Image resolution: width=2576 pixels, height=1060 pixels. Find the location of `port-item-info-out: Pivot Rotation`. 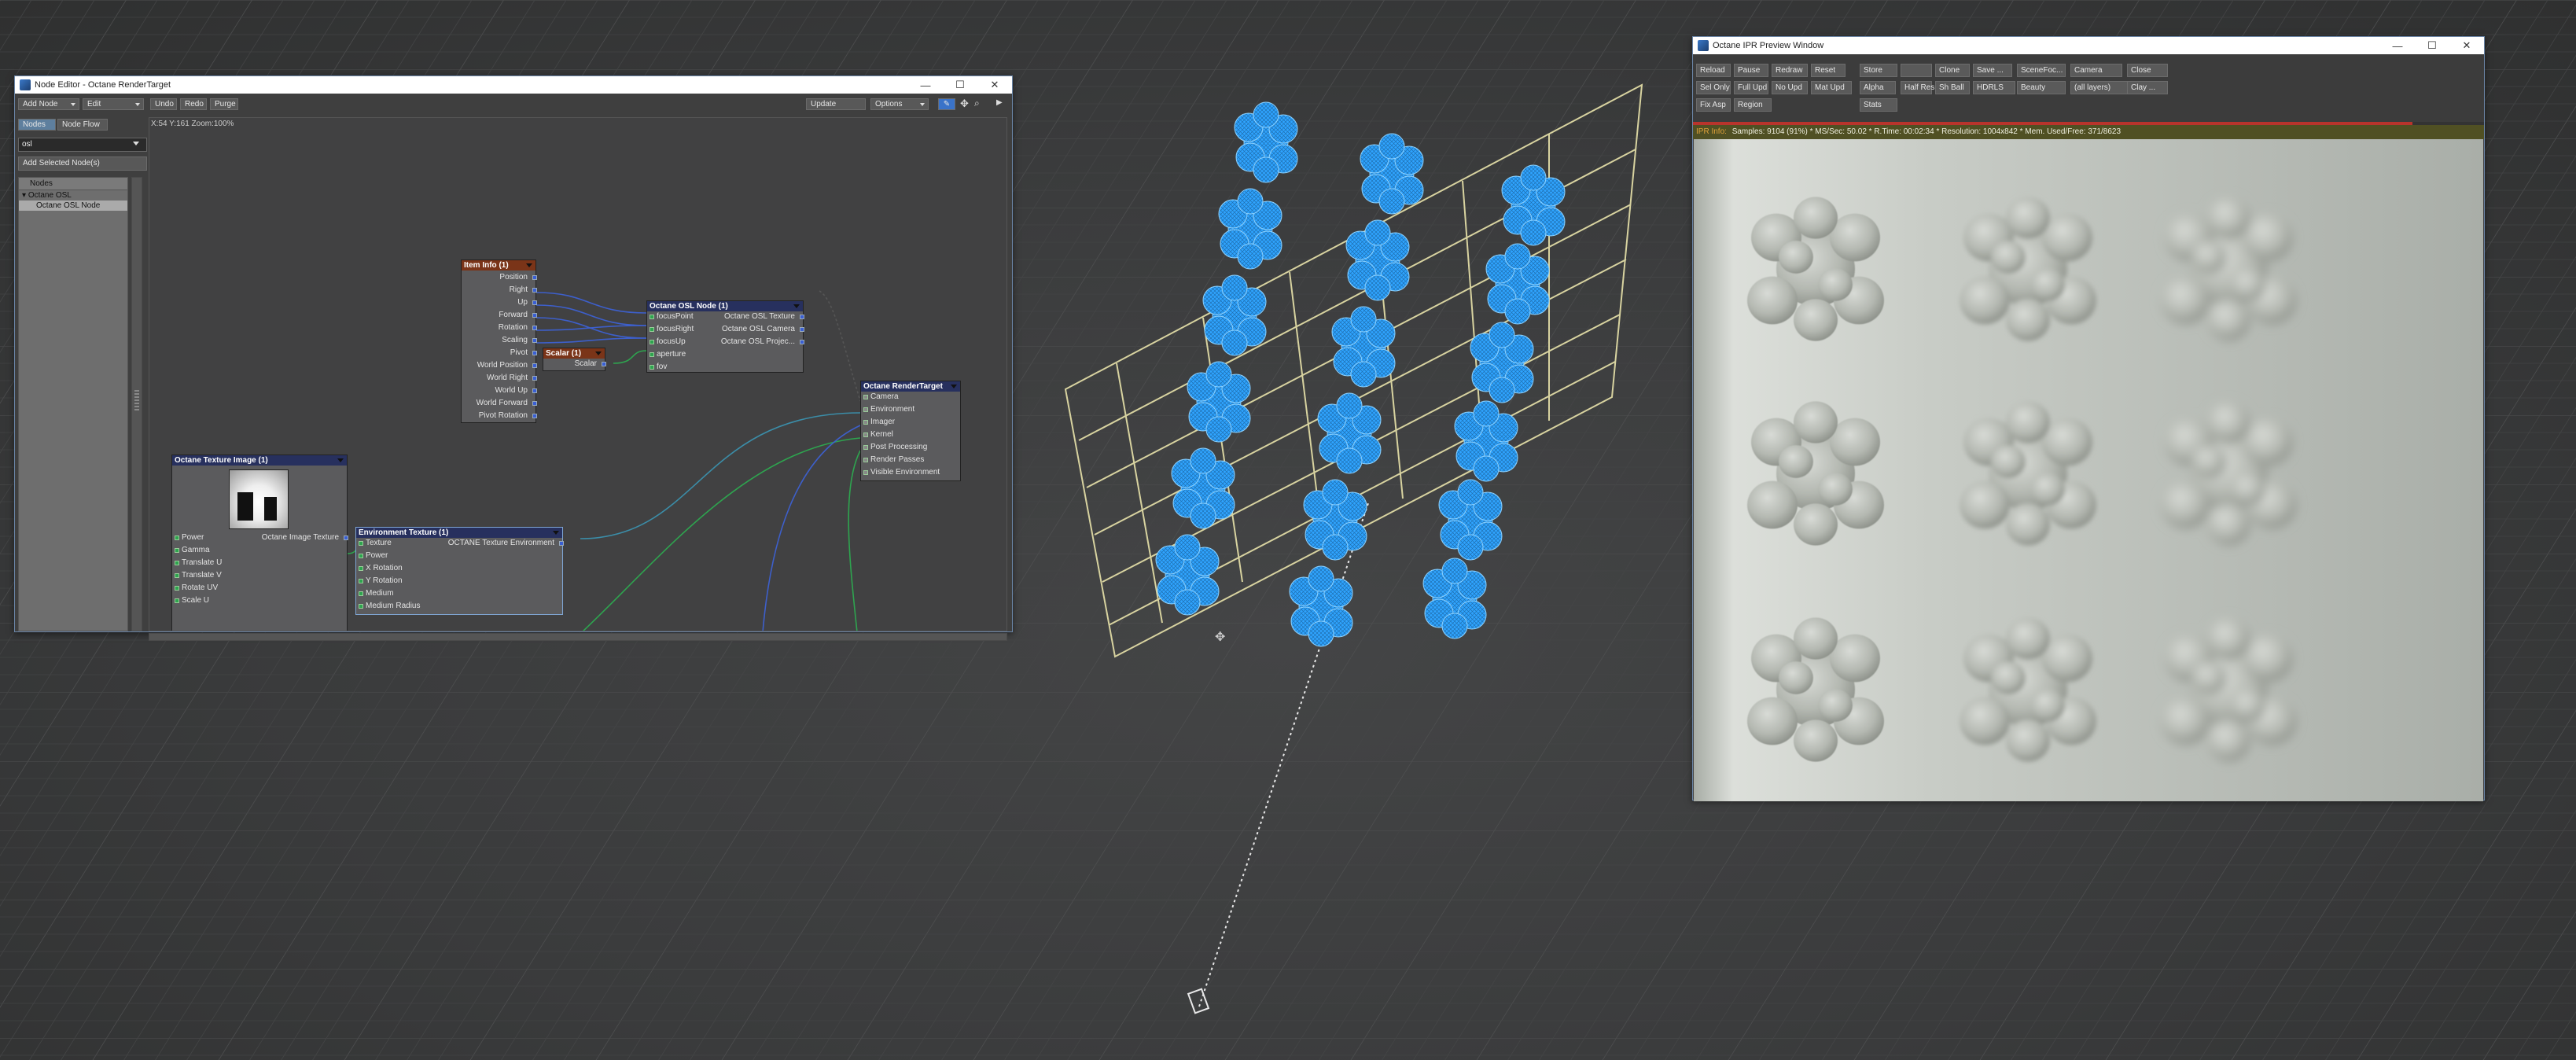

port-item-info-out: Pivot Rotation is located at coordinates (504, 416).